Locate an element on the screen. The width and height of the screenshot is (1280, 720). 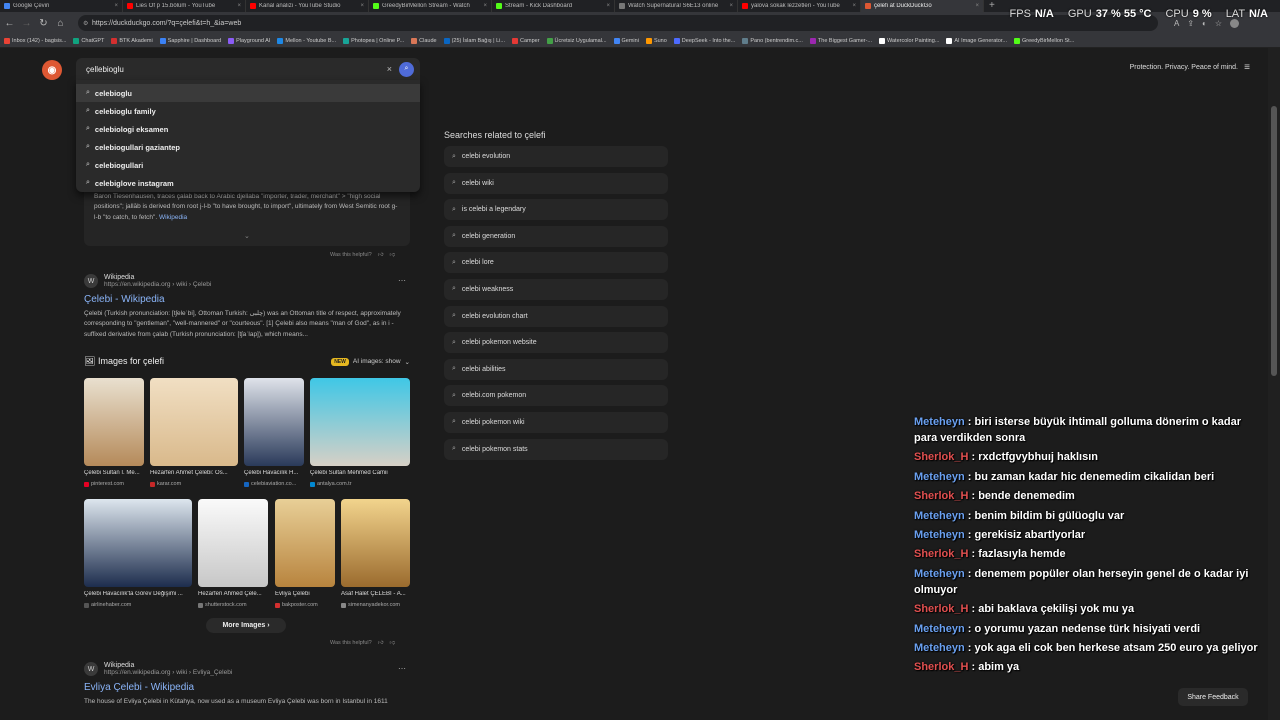
browser-tab: GreedyBirMellon Stream - Watch × is located at coordinates (430, 6).